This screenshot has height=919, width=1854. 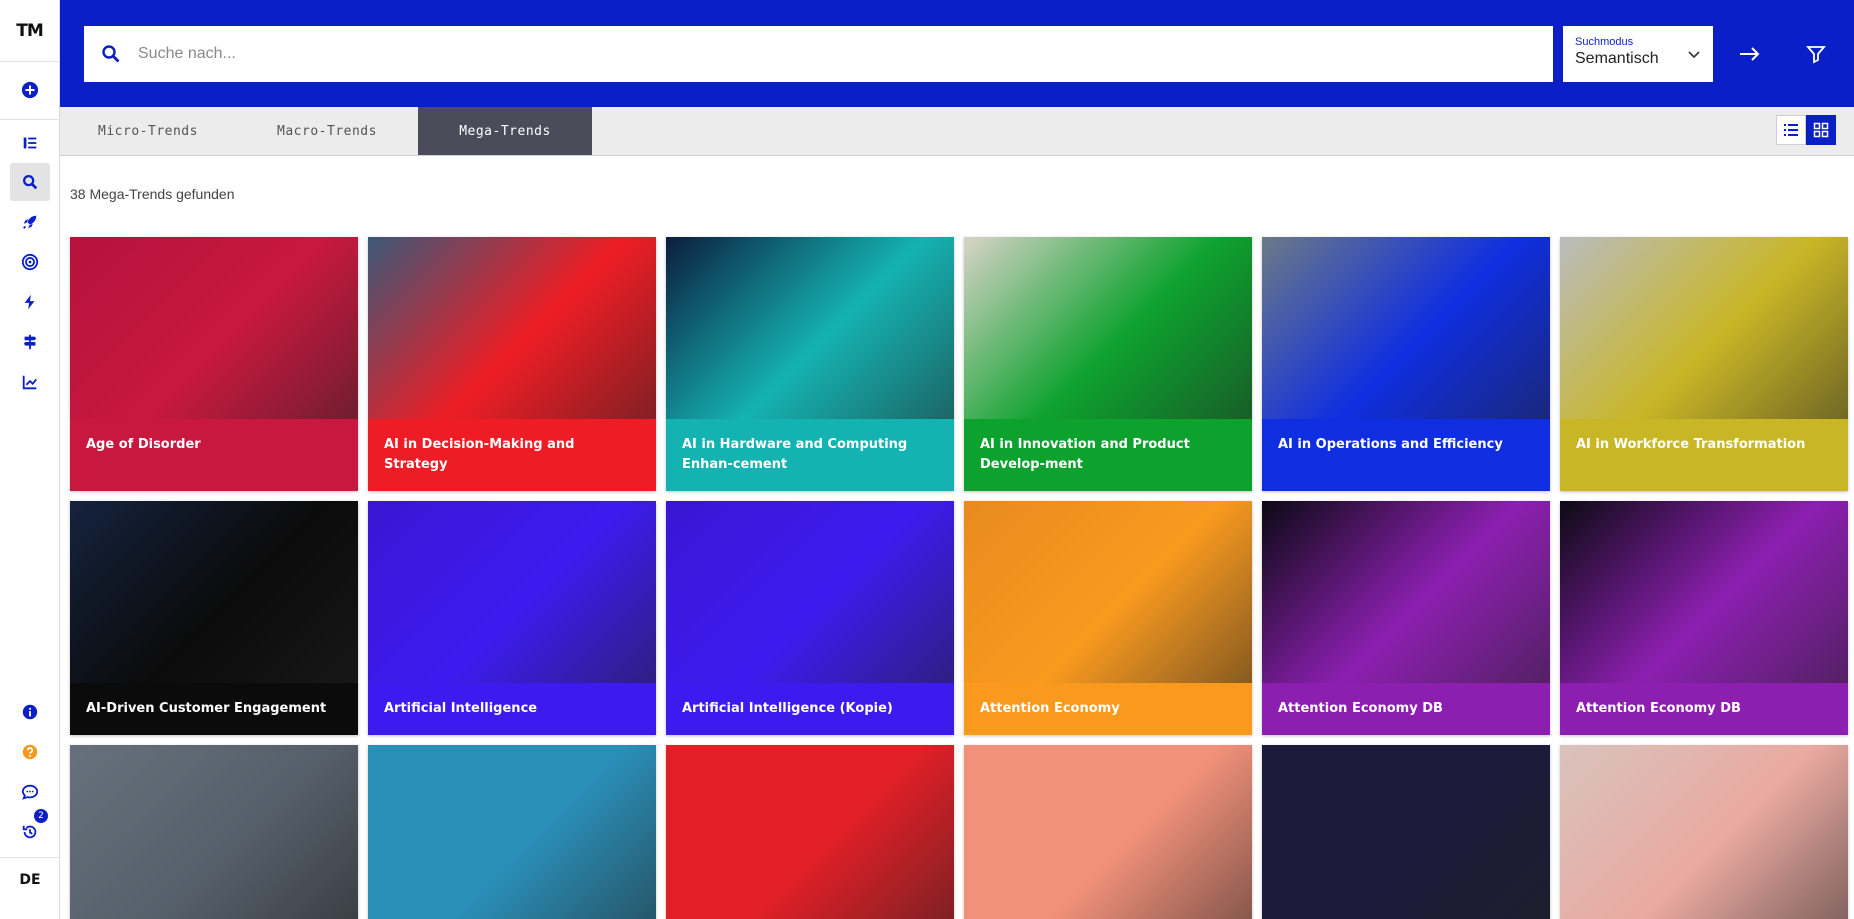 What do you see at coordinates (41, 816) in the screenshot?
I see `history-badge: 2` at bounding box center [41, 816].